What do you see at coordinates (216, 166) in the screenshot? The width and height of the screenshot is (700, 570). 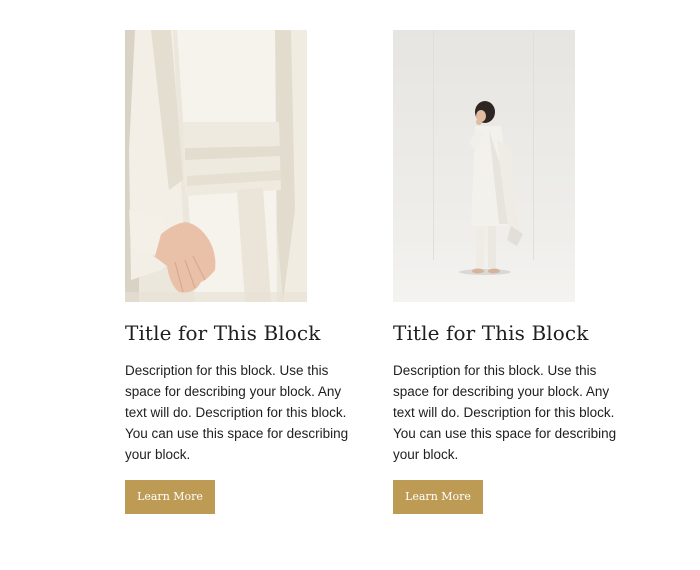 I see `card-image-fabric-closeup` at bounding box center [216, 166].